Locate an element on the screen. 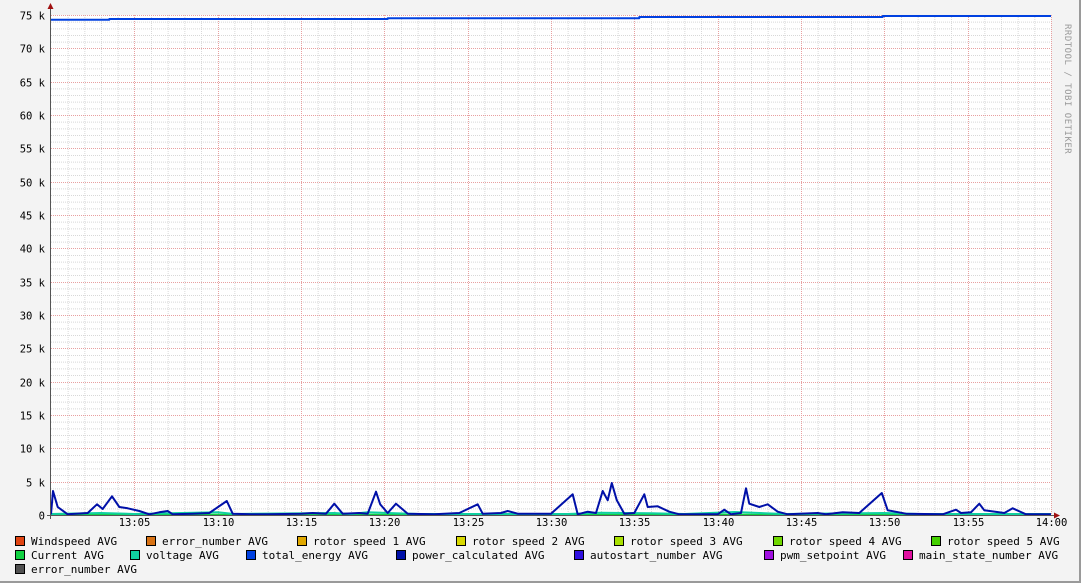 This screenshot has width=1081, height=583. legend-label: rotor speed 3 AVG is located at coordinates (686, 541).